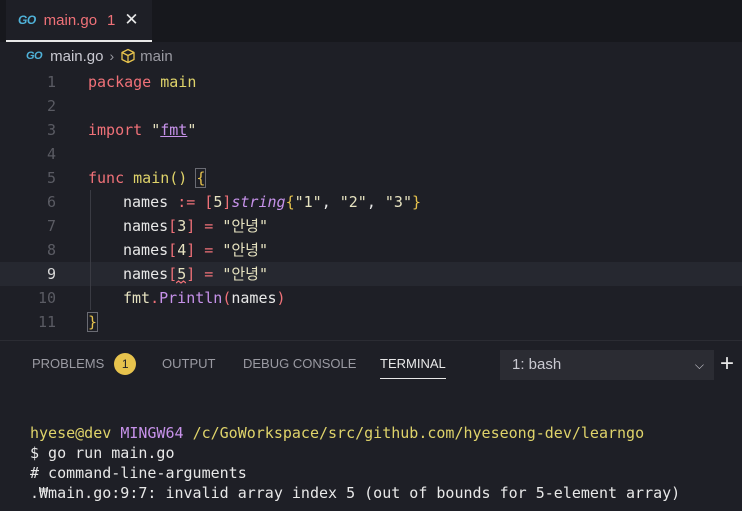 This screenshot has width=742, height=511. What do you see at coordinates (70, 20) in the screenshot?
I see `tab-filename: main.go` at bounding box center [70, 20].